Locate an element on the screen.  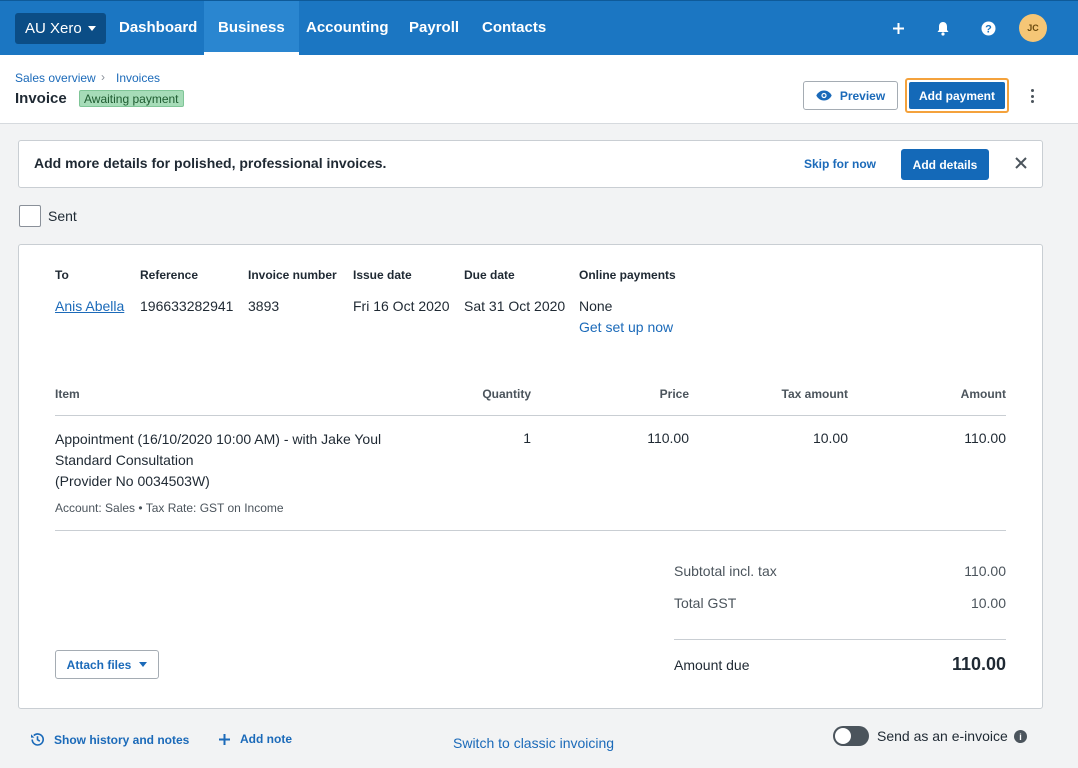
add-details-button: Add details is located at coordinates (945, 164).